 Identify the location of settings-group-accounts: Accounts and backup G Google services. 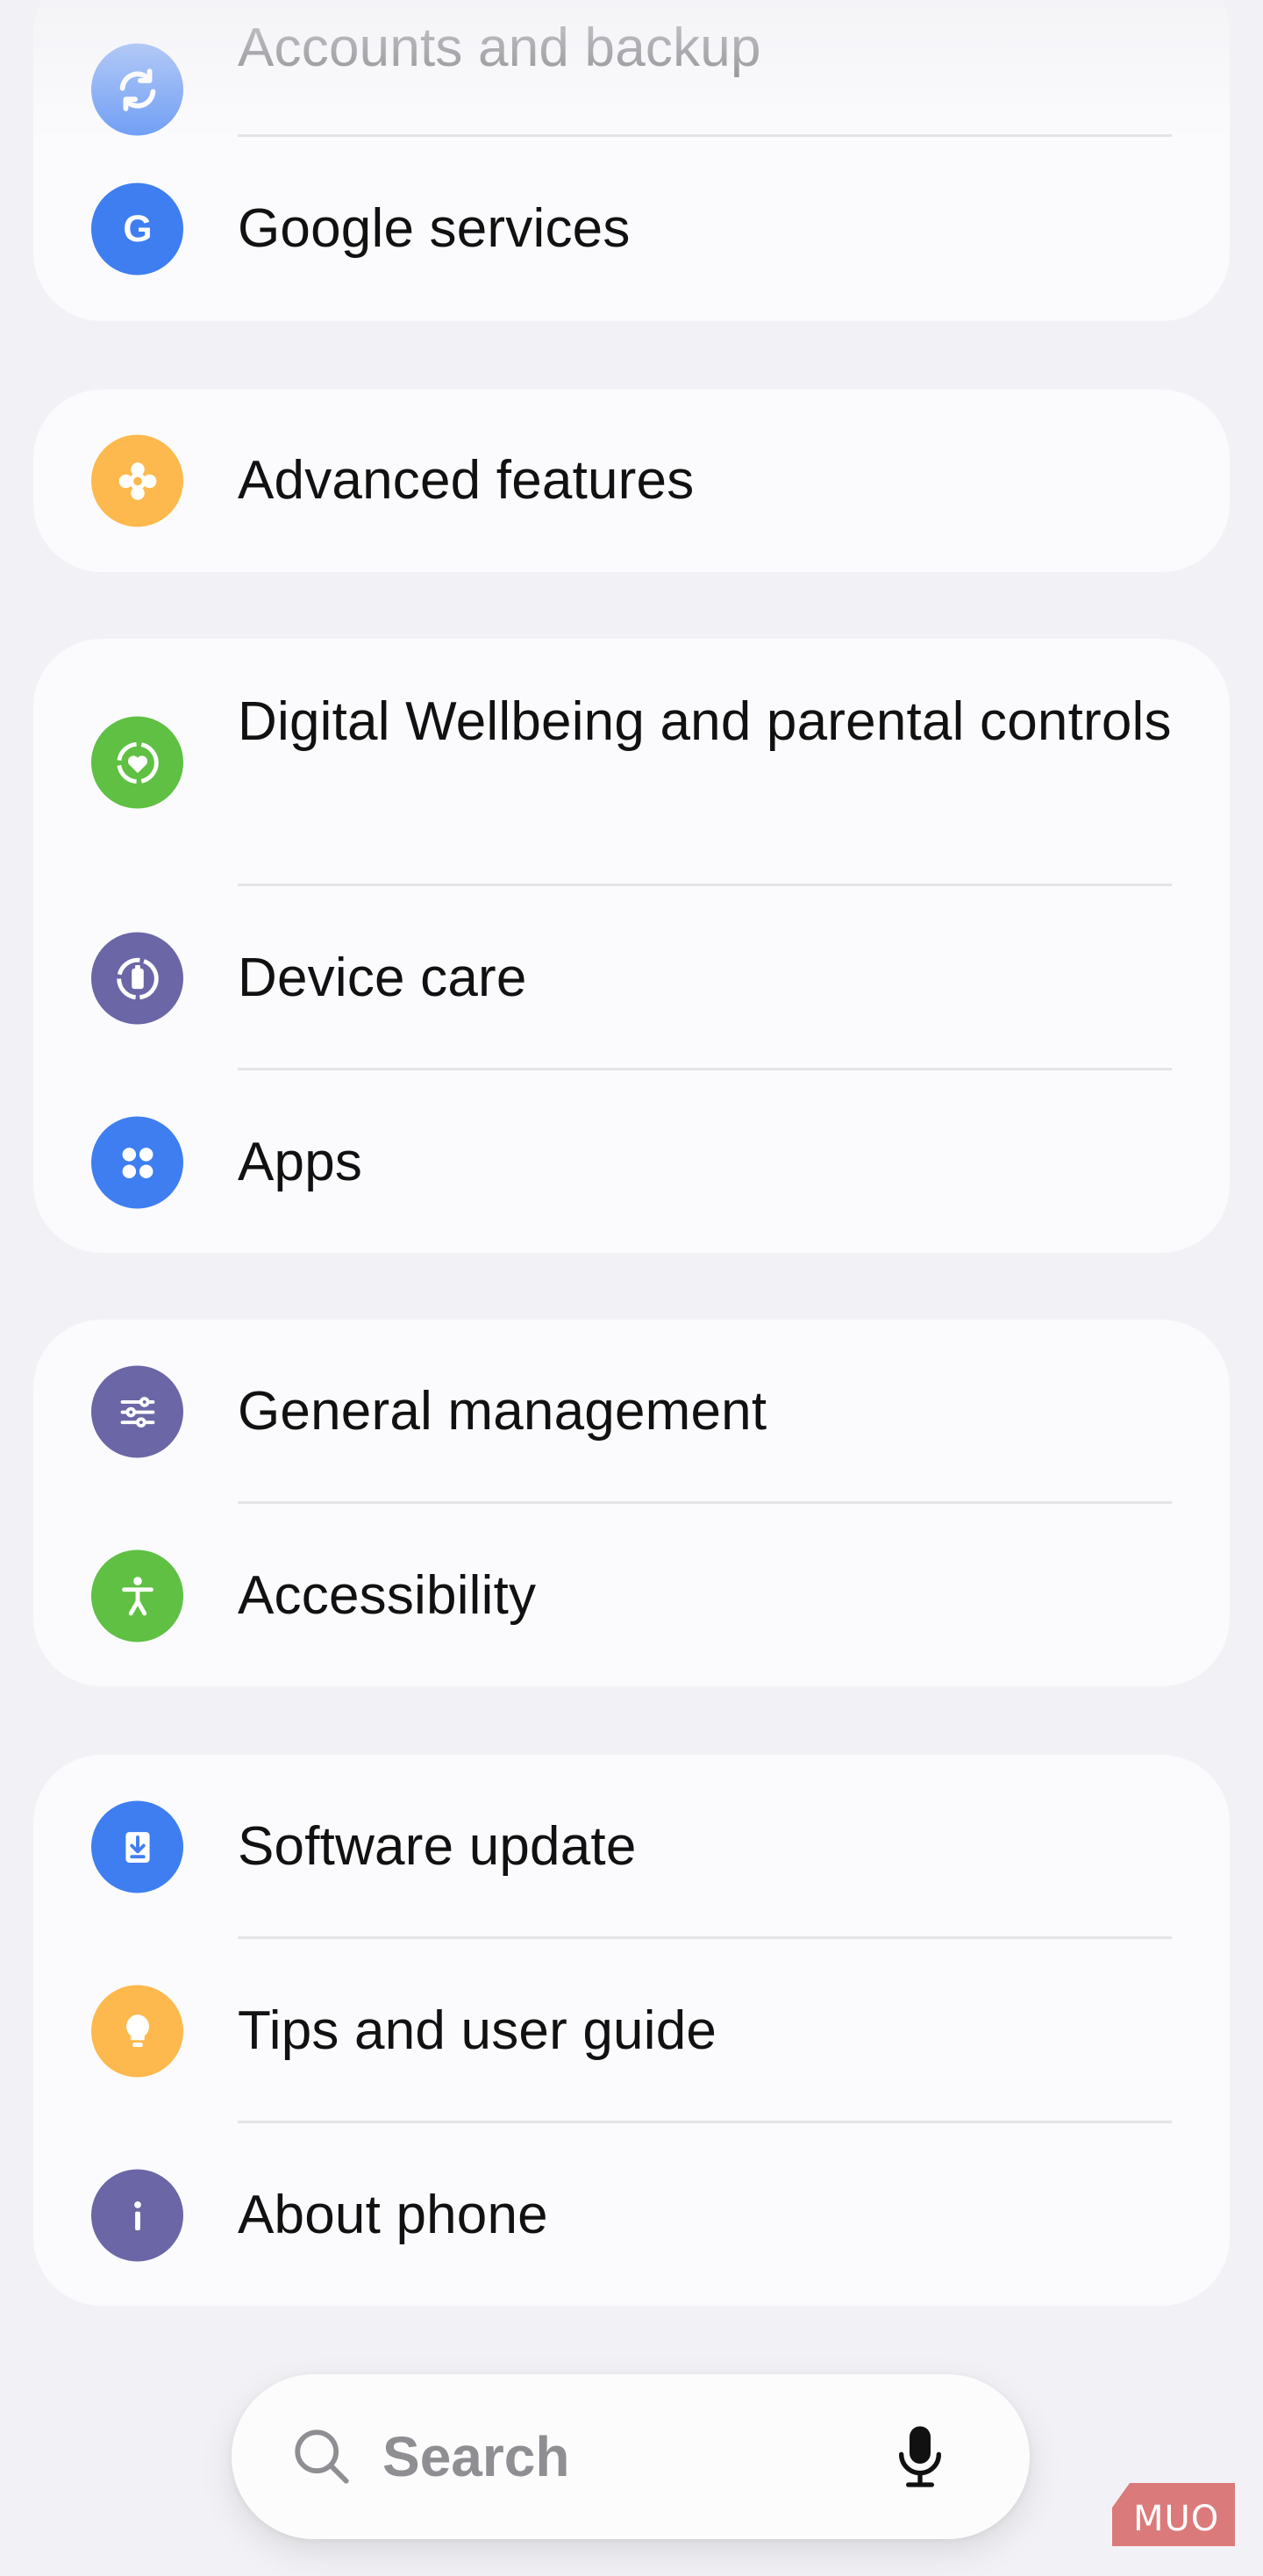
(631, 160).